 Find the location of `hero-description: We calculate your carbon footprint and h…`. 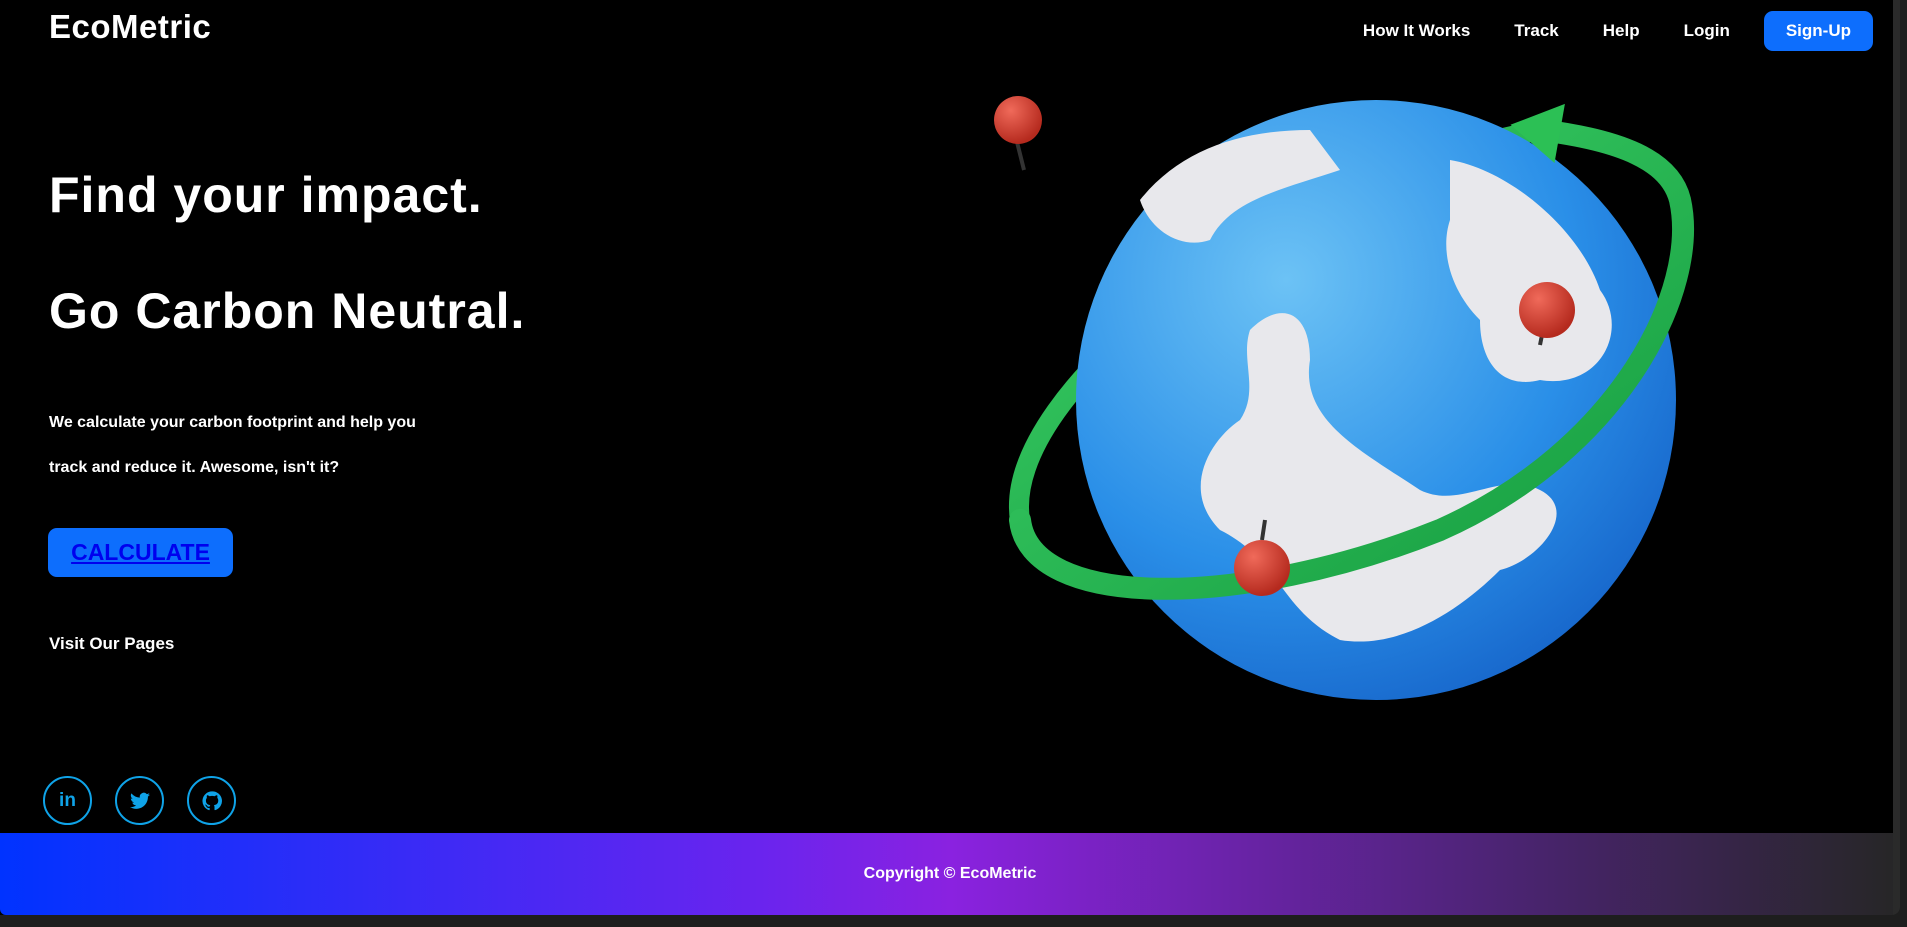

hero-description: We calculate your carbon footprint and h… is located at coordinates (259, 445).